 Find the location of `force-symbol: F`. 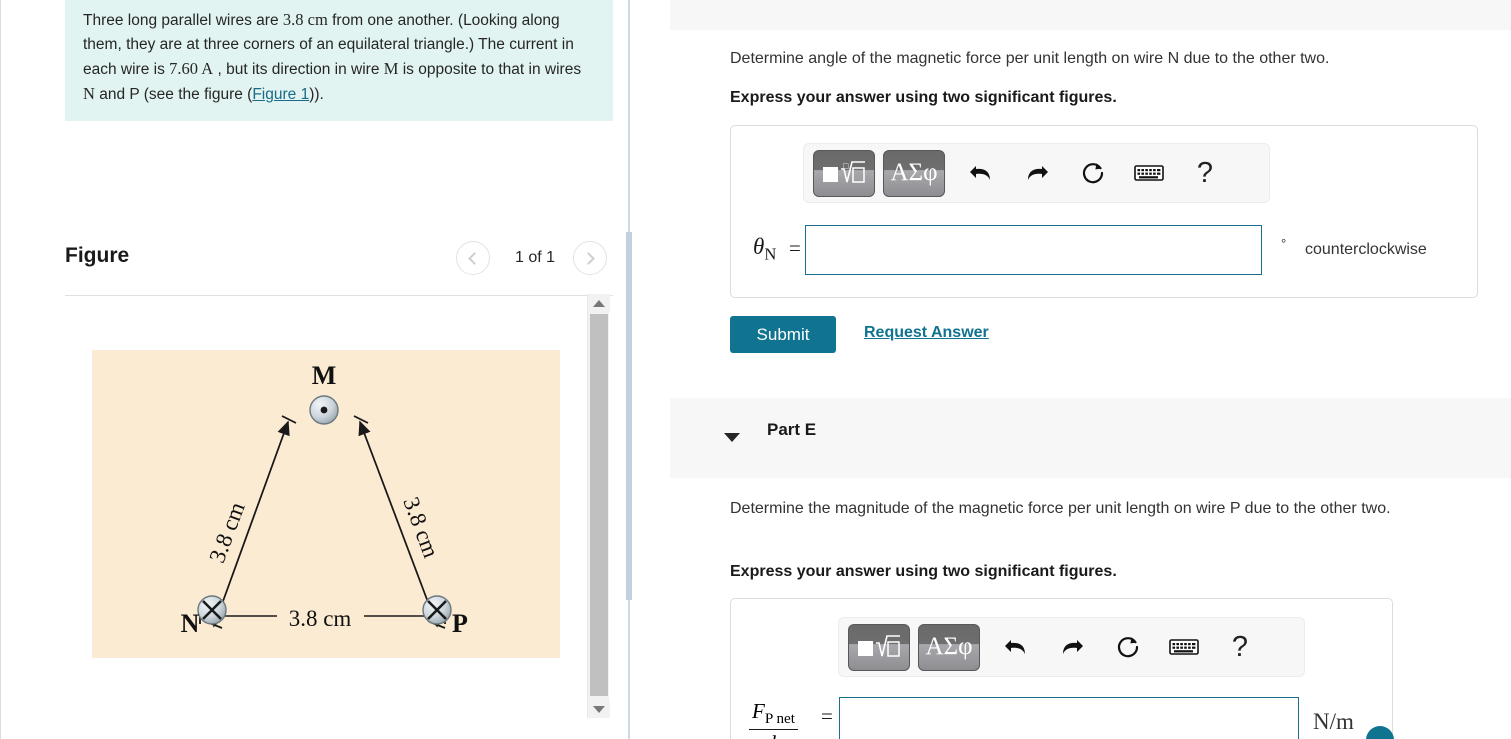

force-symbol: F is located at coordinates (758, 711).